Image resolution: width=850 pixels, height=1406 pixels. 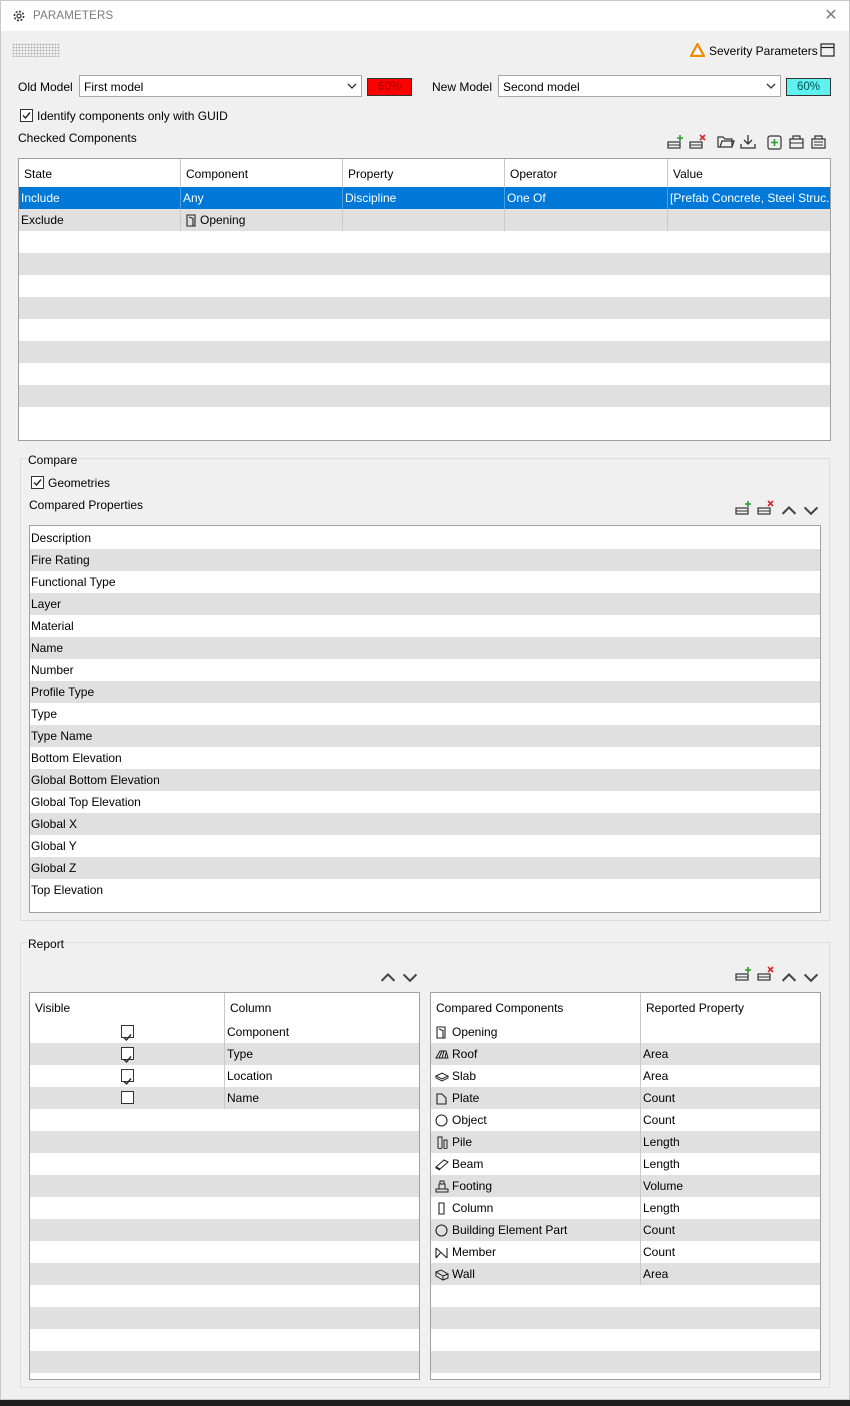 I want to click on list-item: Global Bottom Elevation, so click(x=425, y=780).